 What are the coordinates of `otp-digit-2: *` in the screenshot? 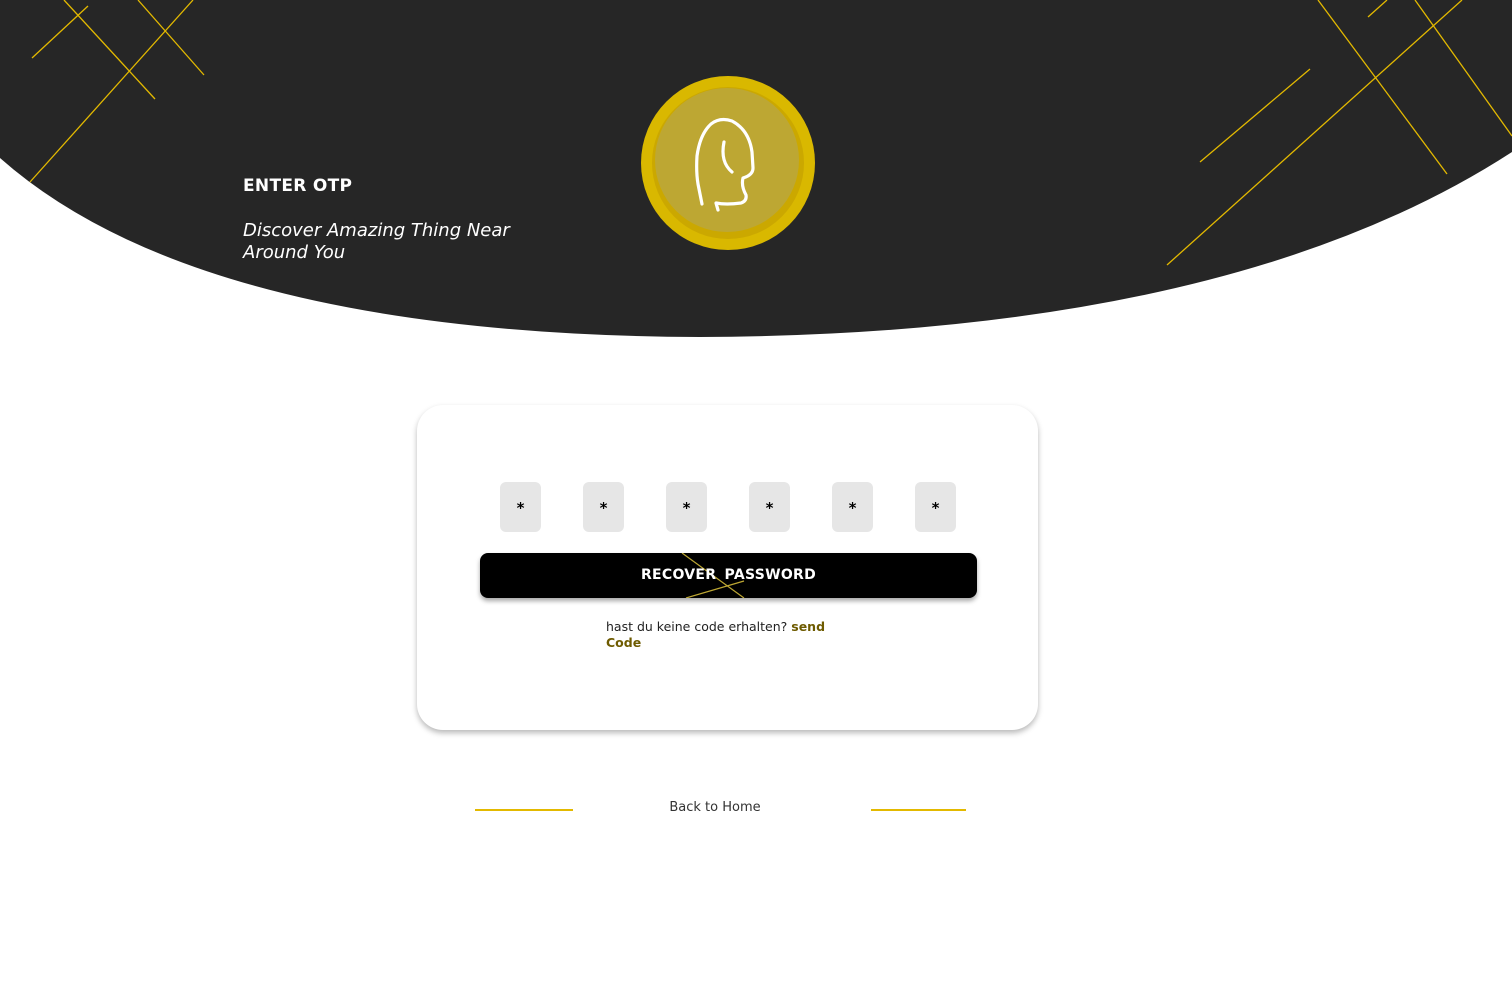 It's located at (603, 507).